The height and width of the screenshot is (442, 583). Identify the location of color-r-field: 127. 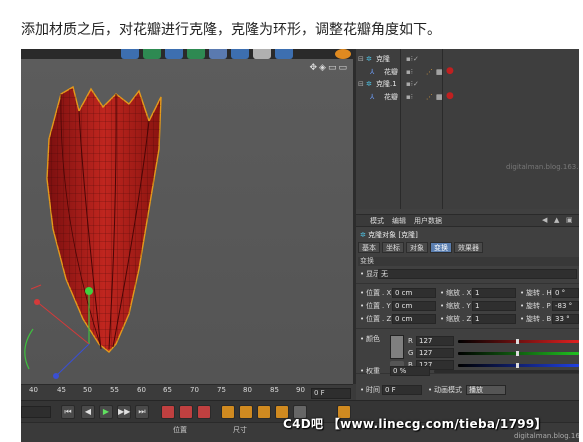
(435, 341).